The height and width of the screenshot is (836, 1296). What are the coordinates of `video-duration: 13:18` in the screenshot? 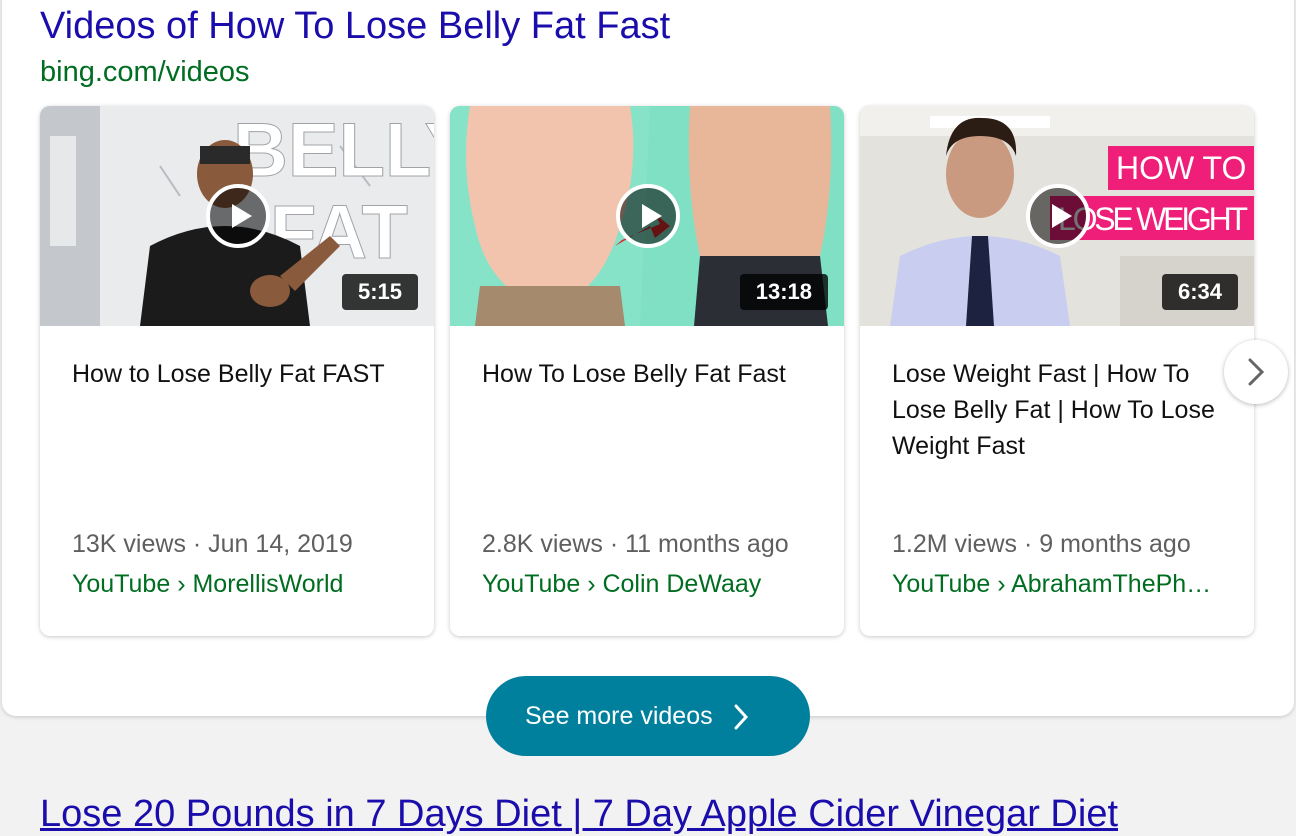 It's located at (783, 292).